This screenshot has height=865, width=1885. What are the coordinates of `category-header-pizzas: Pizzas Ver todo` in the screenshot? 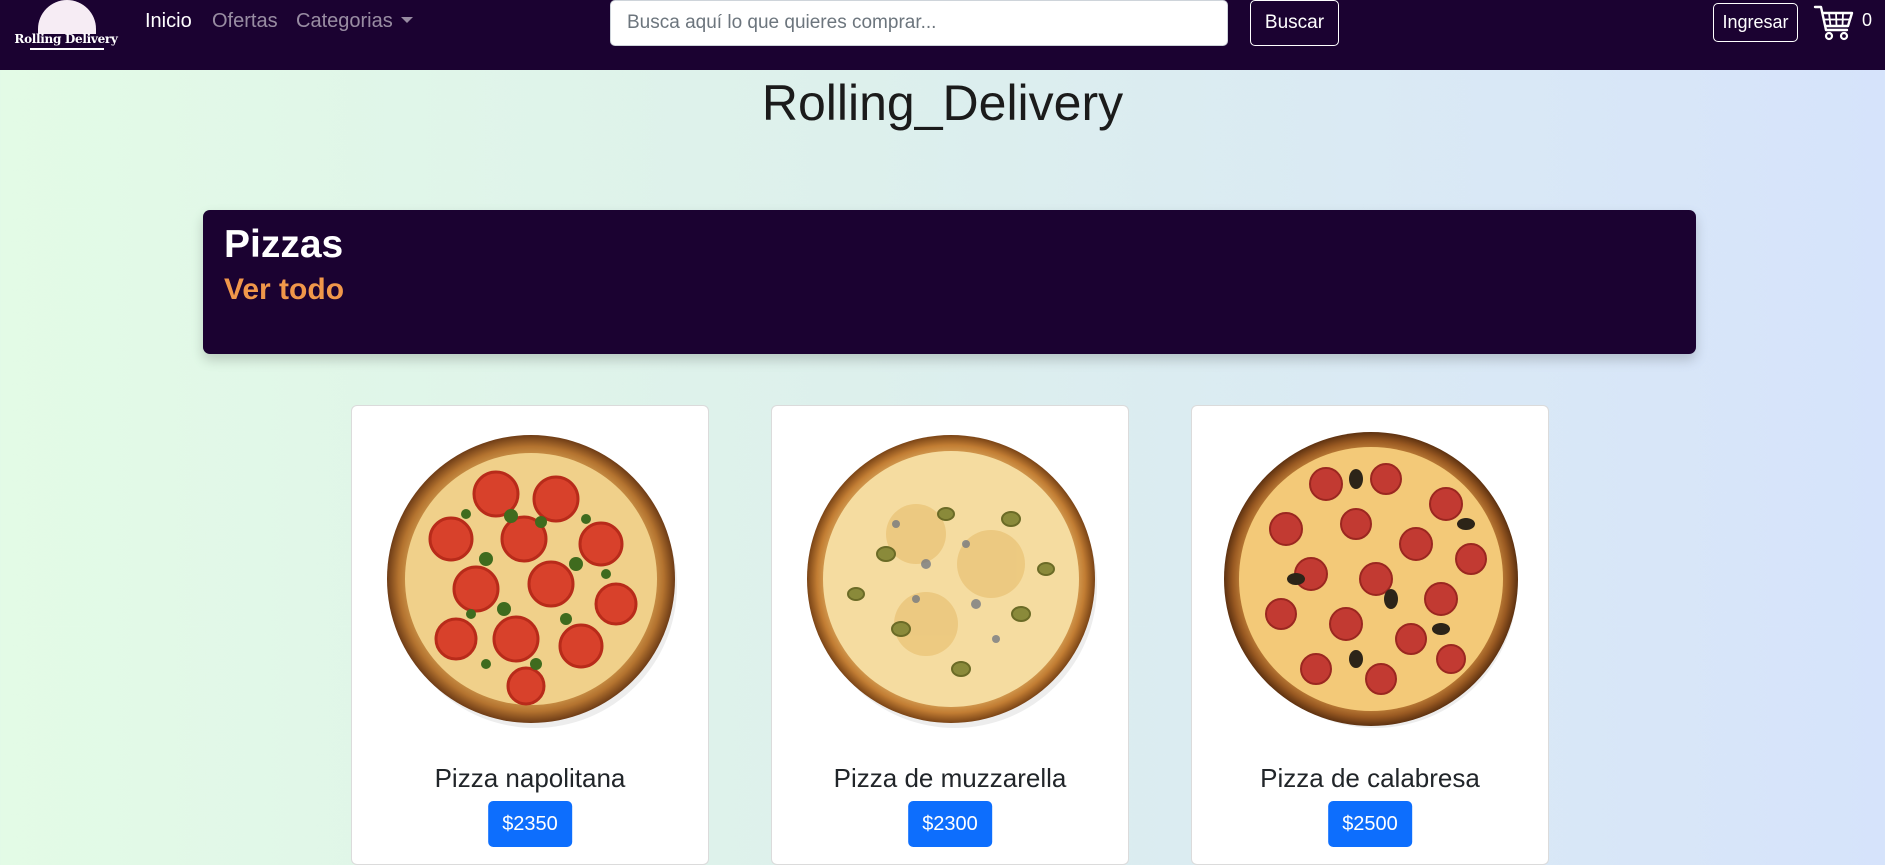 It's located at (949, 282).